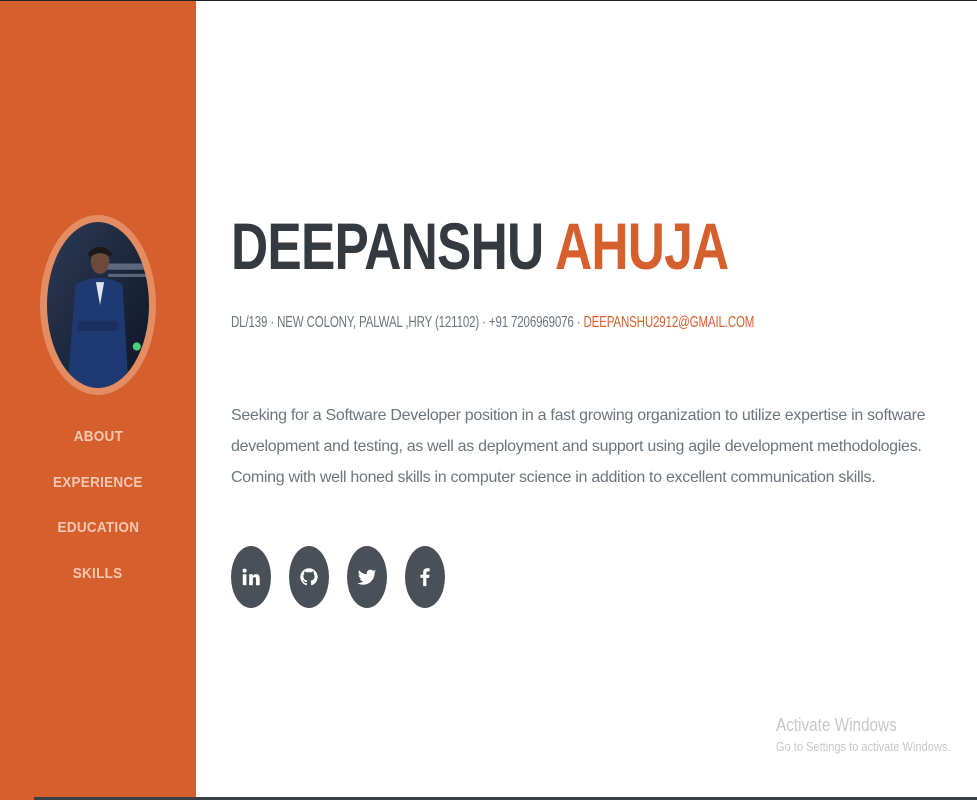  Describe the element at coordinates (836, 725) in the screenshot. I see `watermark-title: Activate Windows` at that location.